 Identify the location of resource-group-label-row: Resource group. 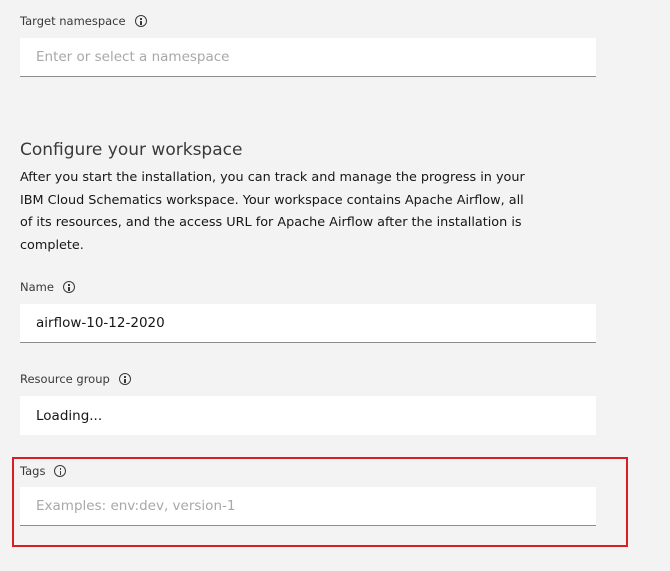
(75, 379).